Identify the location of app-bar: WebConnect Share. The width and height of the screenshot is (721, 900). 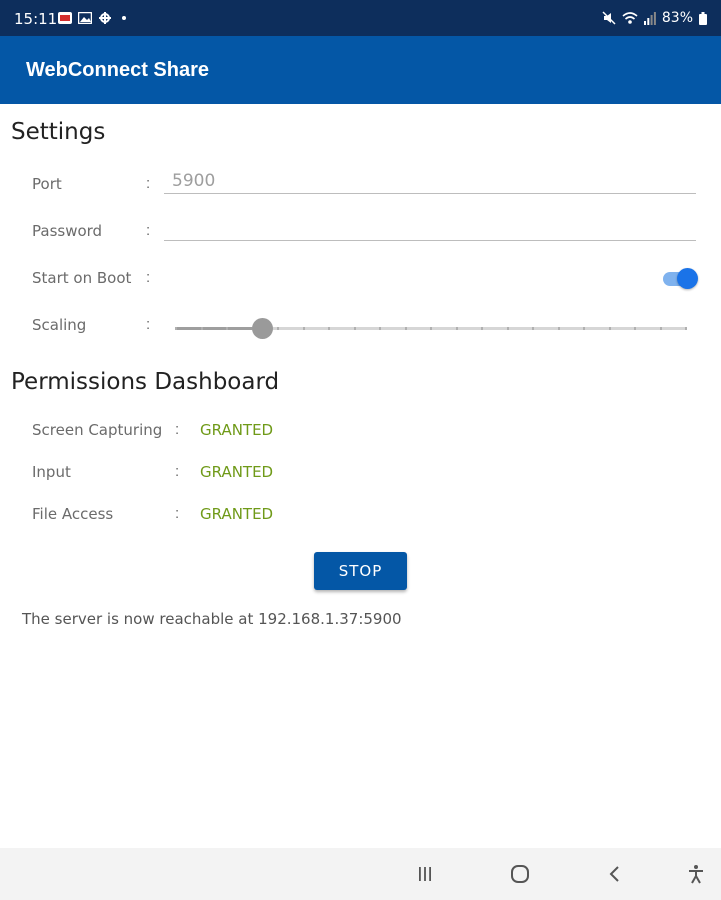
(360, 70).